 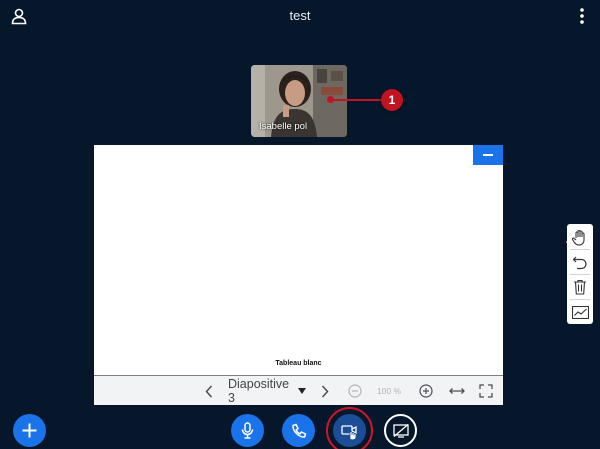 What do you see at coordinates (580, 312) in the screenshot?
I see `multi-user-whiteboard-icon` at bounding box center [580, 312].